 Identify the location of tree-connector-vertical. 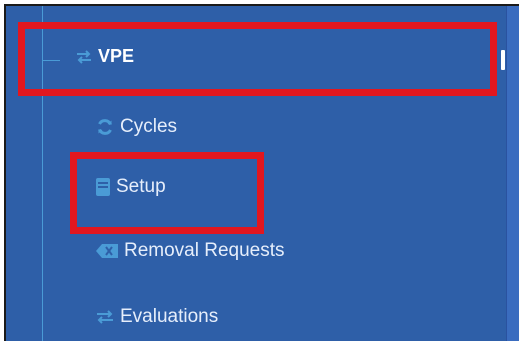
(42, 173).